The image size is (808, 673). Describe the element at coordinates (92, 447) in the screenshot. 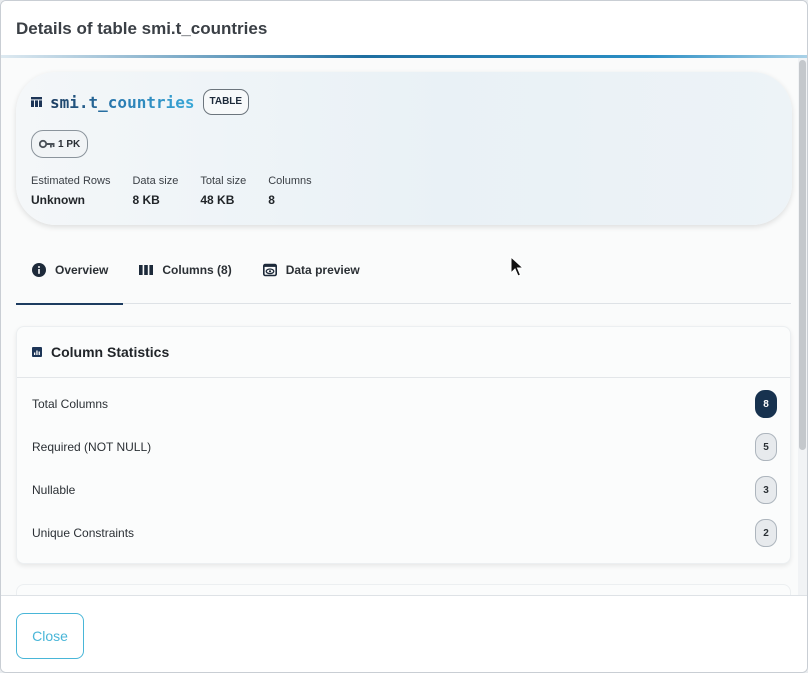

I see `stat-row-label: Required (NOT NULL)` at that location.